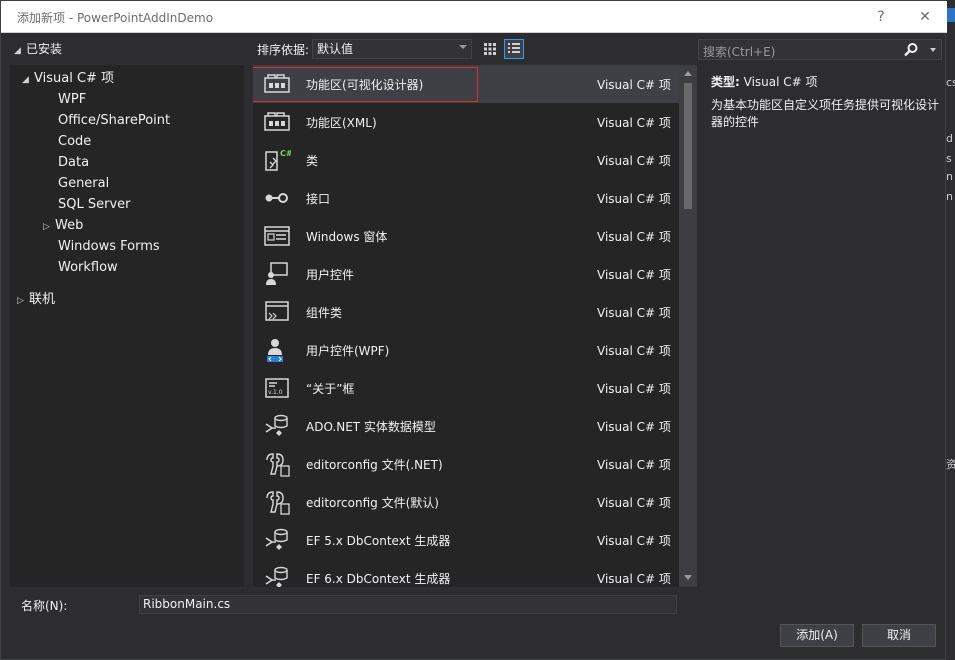 The image size is (955, 660). What do you see at coordinates (820, 49) in the screenshot?
I see `search-box: 搜索(Ctrl+E)` at bounding box center [820, 49].